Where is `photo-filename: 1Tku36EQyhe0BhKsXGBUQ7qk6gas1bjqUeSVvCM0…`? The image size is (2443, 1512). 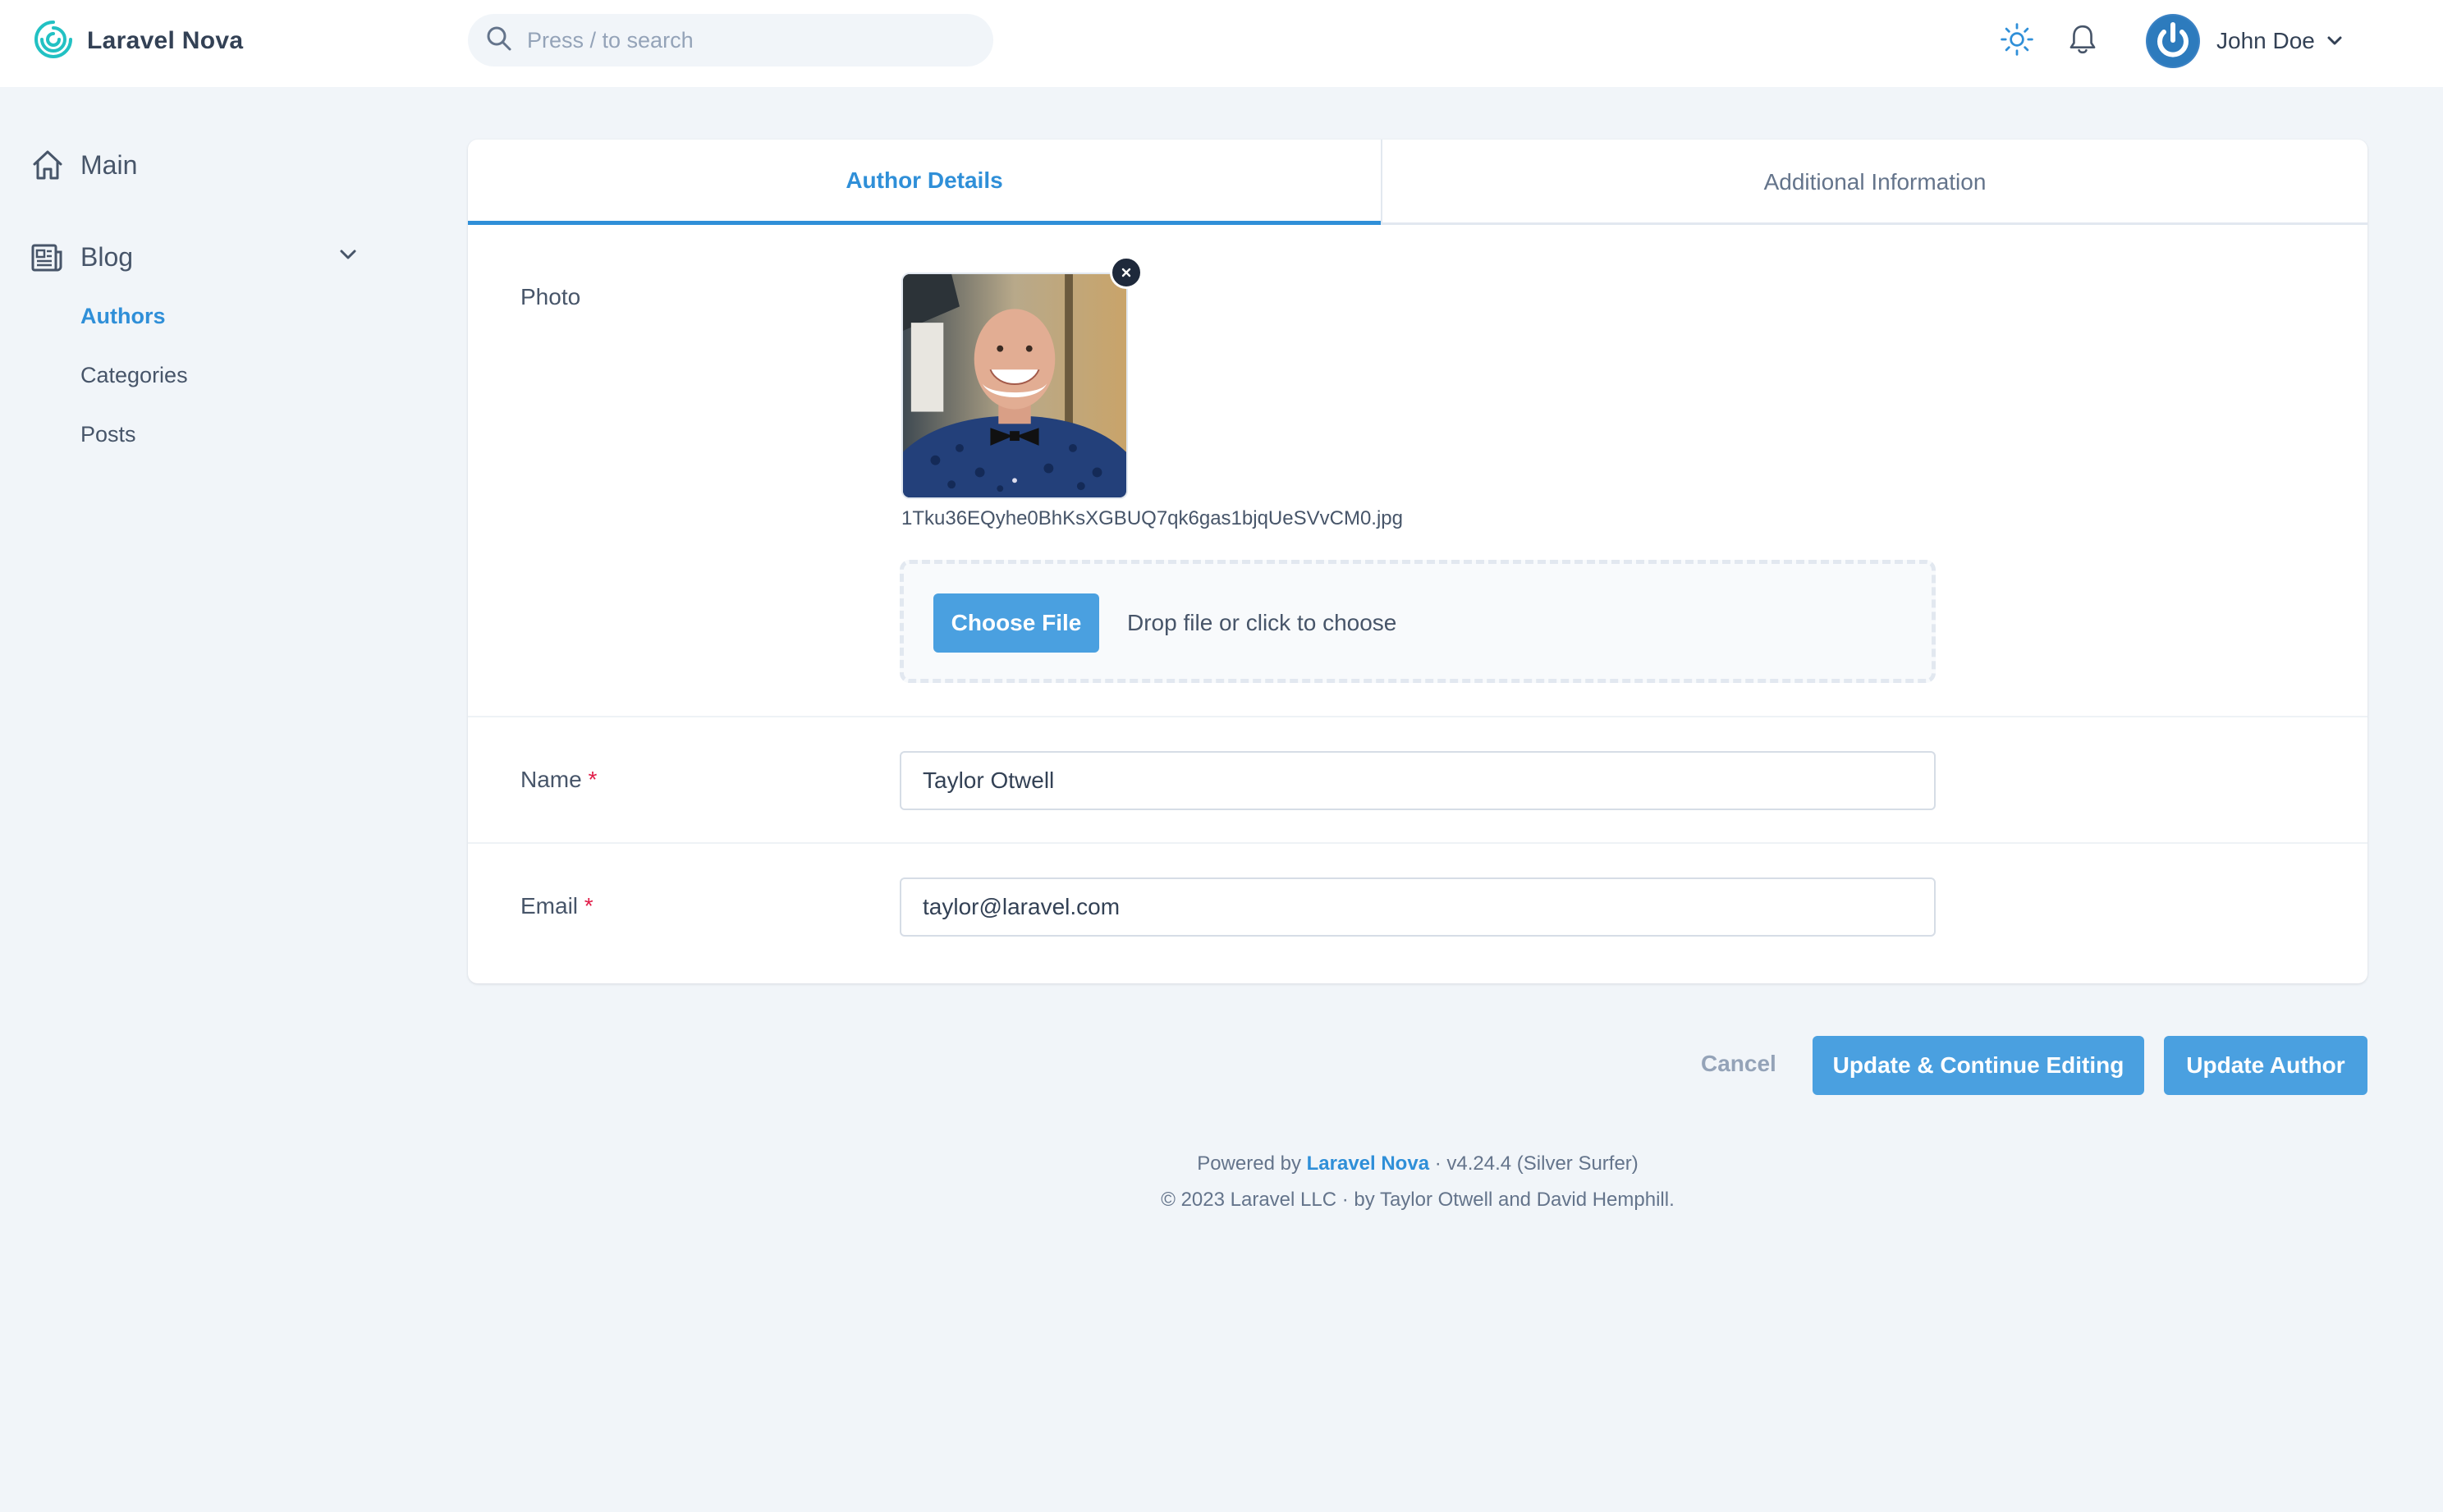
photo-filename: 1Tku36EQyhe0BhKsXGBUQ7qk6gas1bjqUeSVvCM0… is located at coordinates (1152, 518).